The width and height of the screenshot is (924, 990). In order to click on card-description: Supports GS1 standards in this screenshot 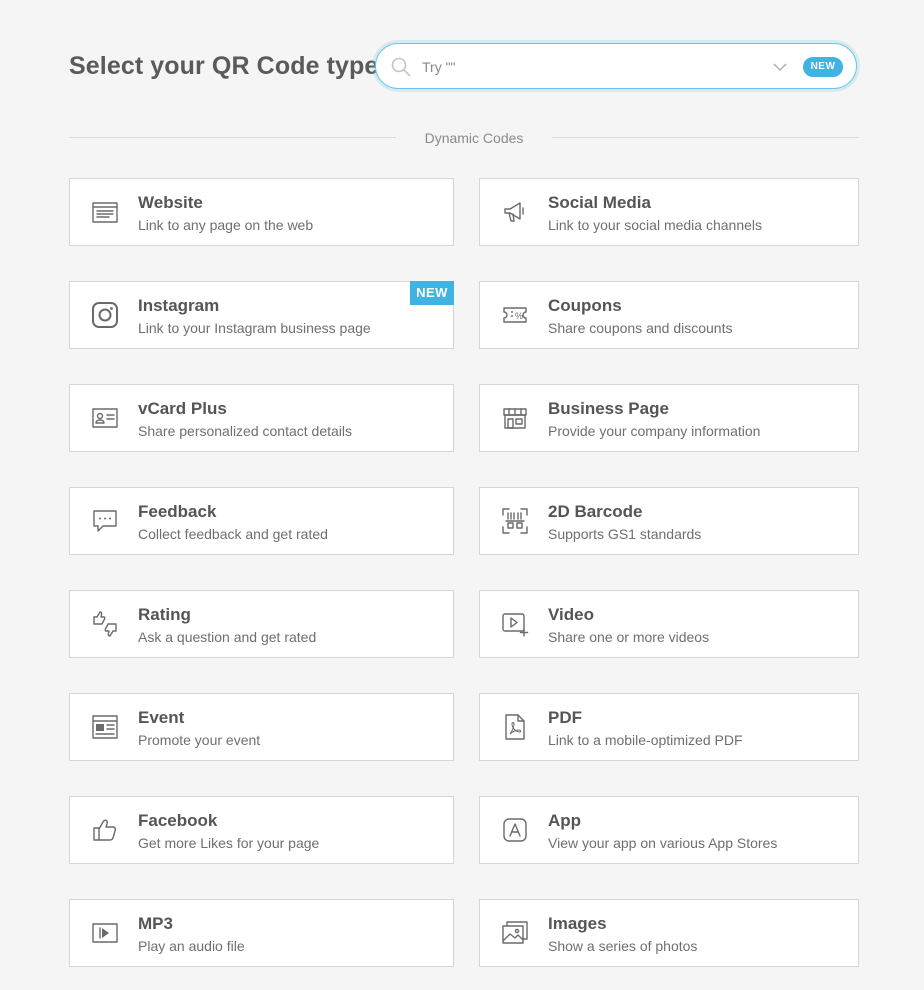, I will do `click(625, 534)`.